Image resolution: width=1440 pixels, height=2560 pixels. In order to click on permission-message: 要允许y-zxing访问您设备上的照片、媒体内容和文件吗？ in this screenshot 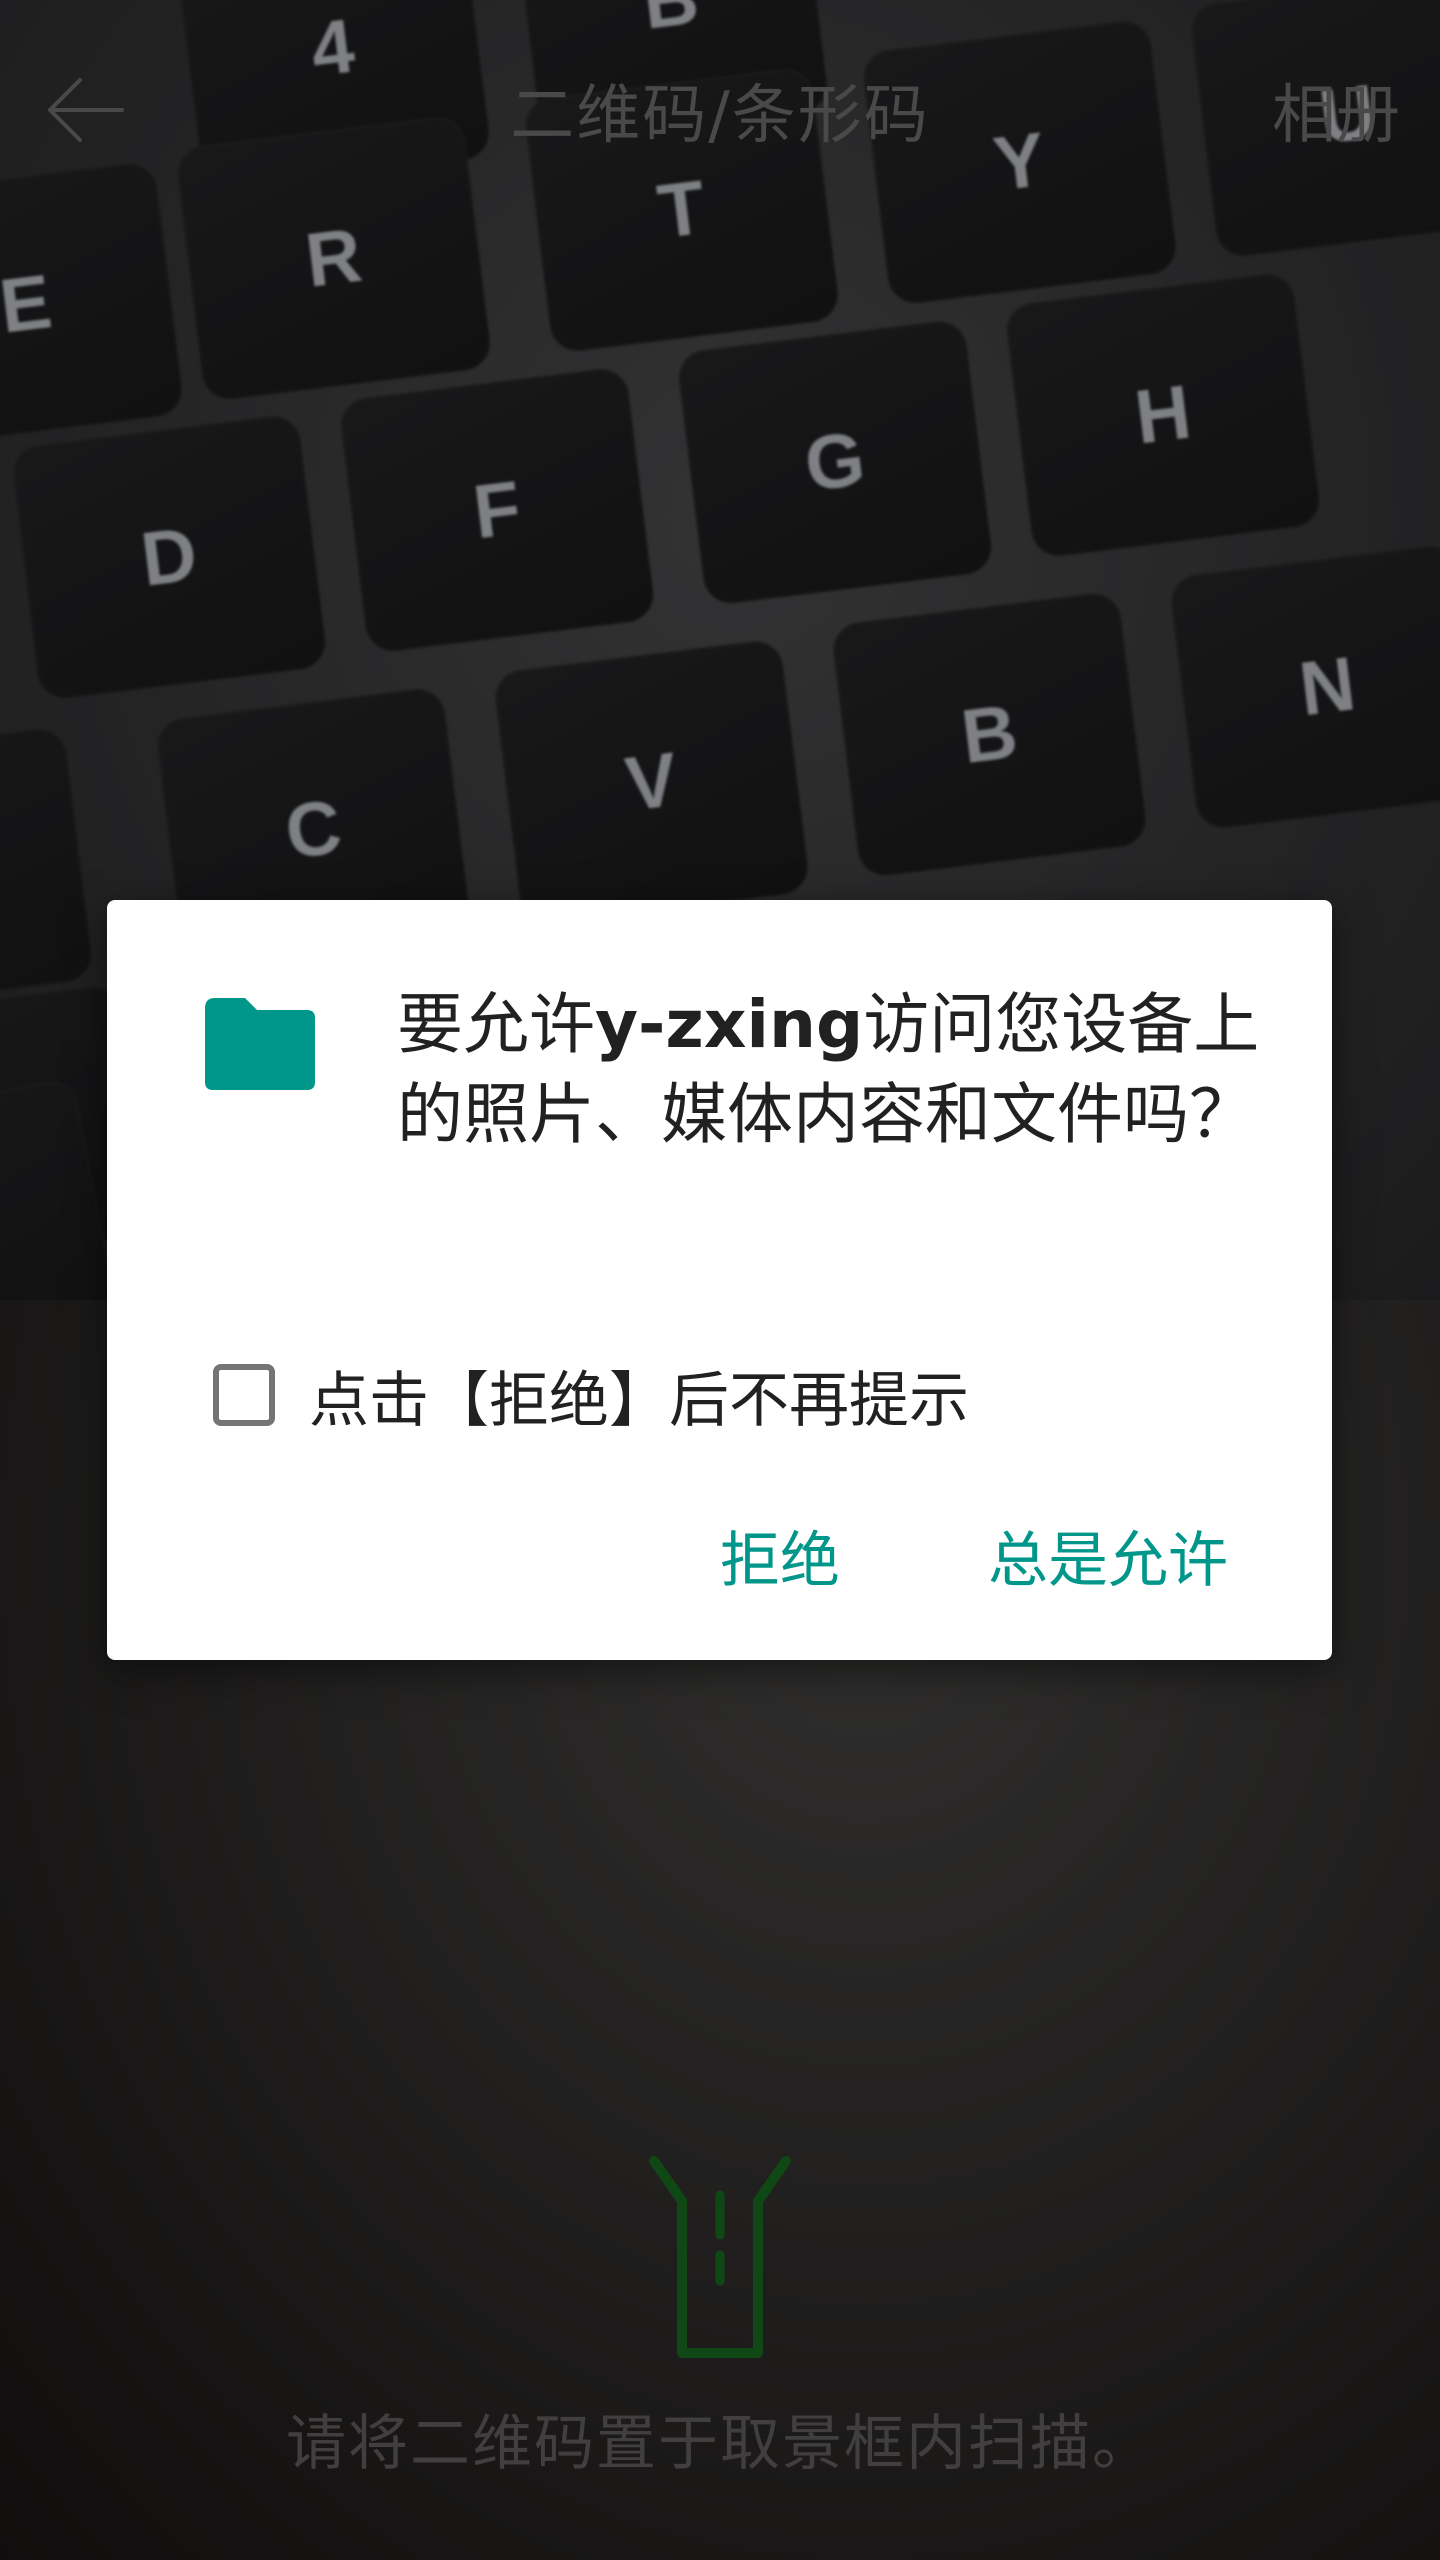, I will do `click(837, 1070)`.